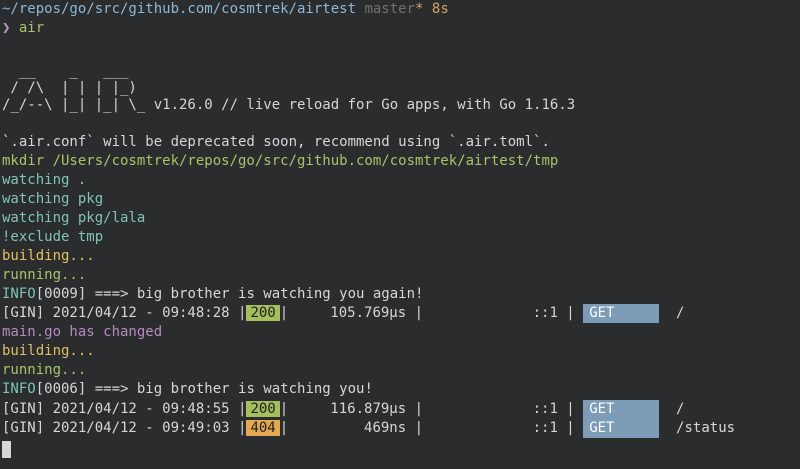  I want to click on watching-line: watching ., so click(44, 180).